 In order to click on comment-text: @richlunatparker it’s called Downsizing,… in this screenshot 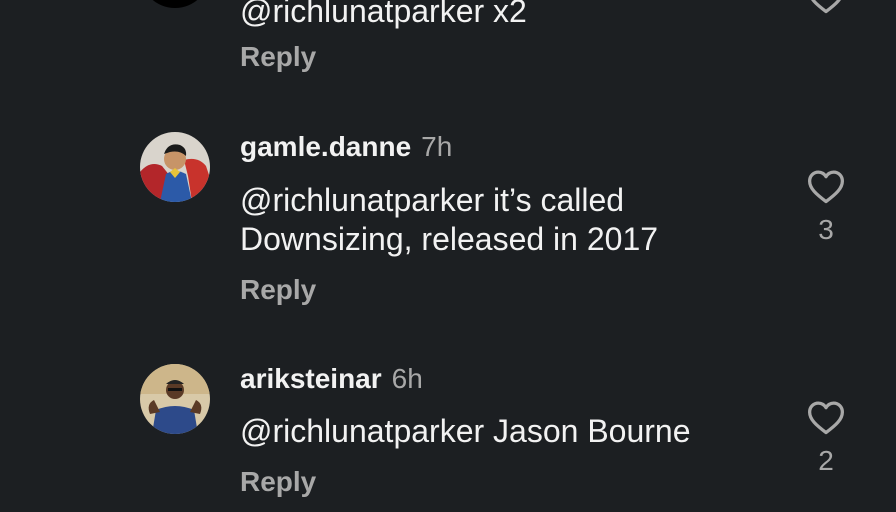, I will do `click(449, 219)`.